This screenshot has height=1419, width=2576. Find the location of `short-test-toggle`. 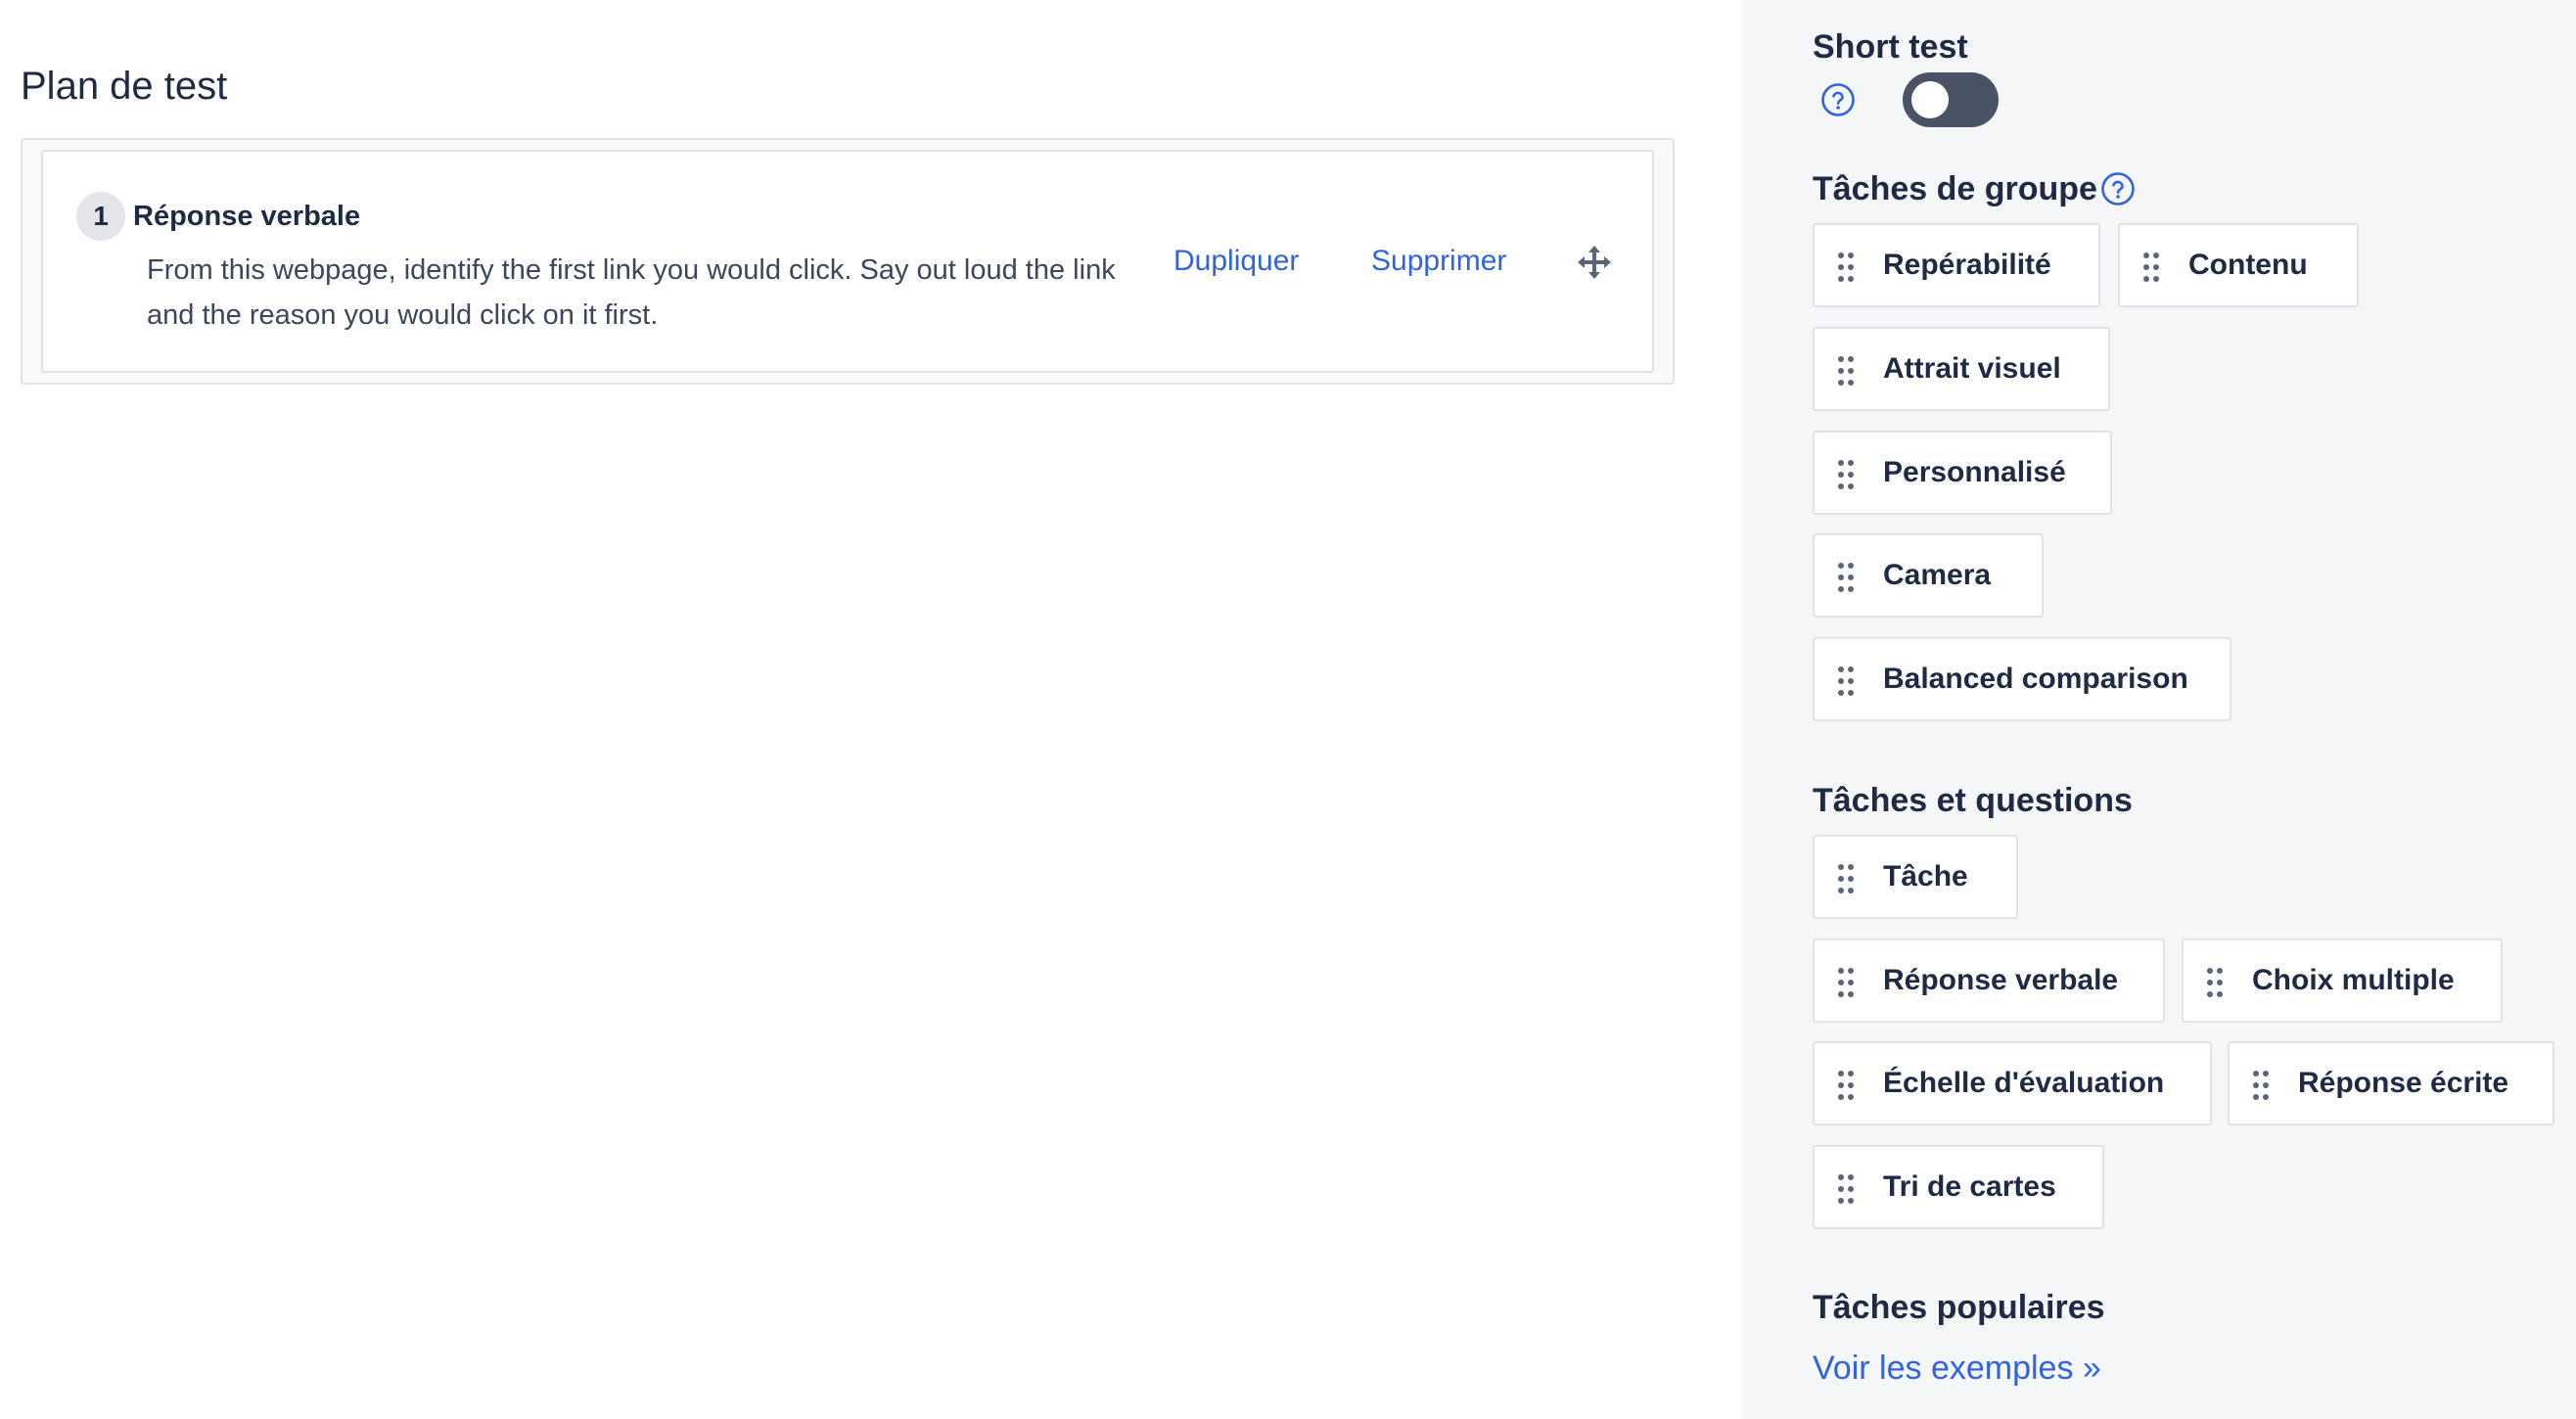

short-test-toggle is located at coordinates (1951, 100).